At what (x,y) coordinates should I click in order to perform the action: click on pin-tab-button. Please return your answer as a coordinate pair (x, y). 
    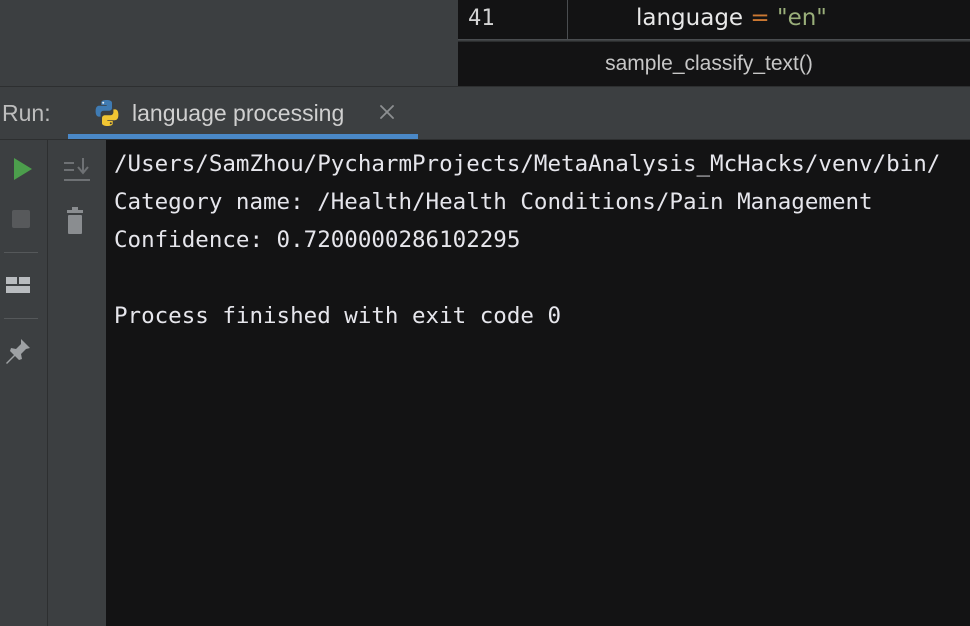
    Looking at the image, I should click on (18, 351).